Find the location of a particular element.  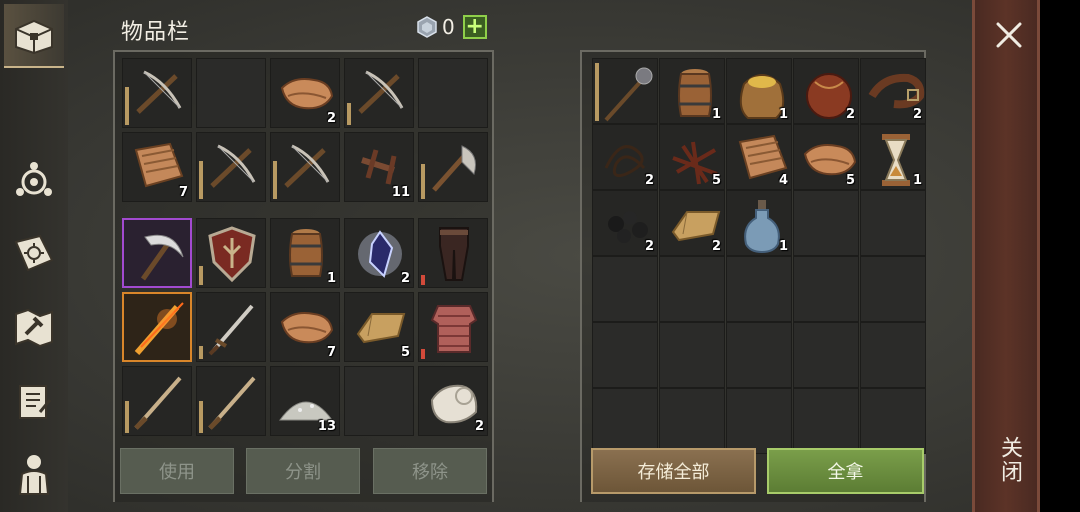

stash-slot-rope: 2 is located at coordinates (625, 157).